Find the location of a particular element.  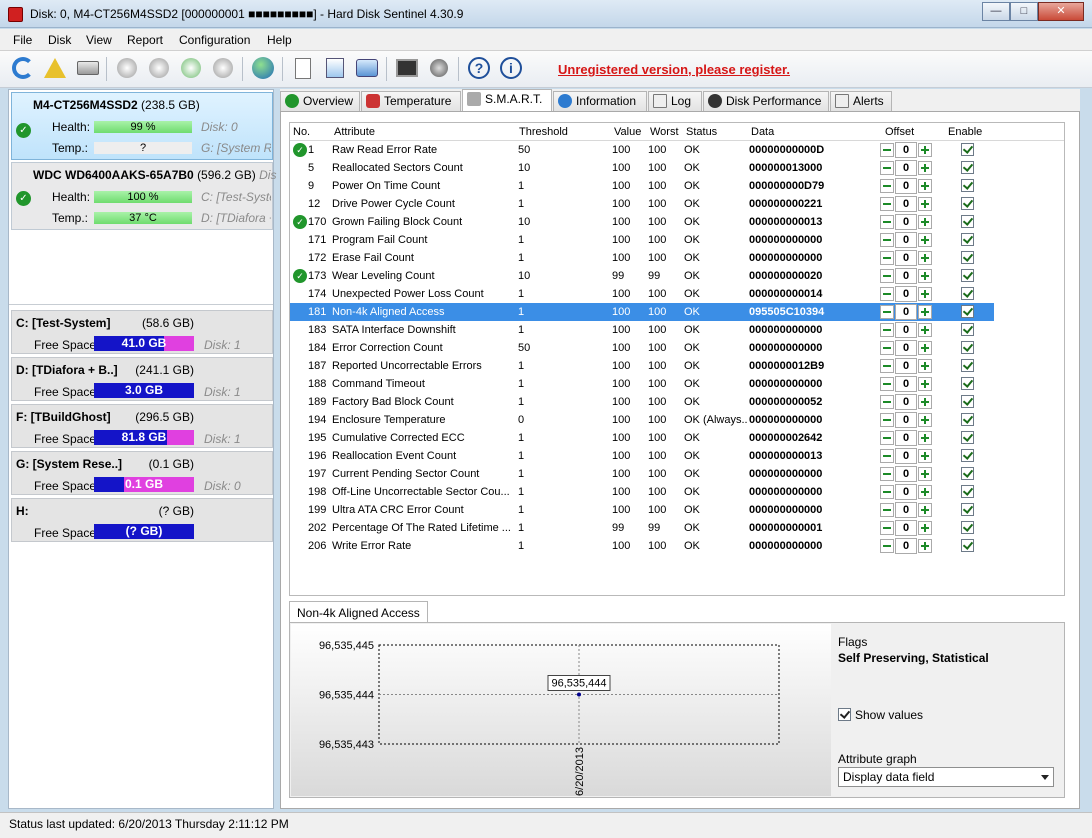

help-icon: ? is located at coordinates (479, 68).